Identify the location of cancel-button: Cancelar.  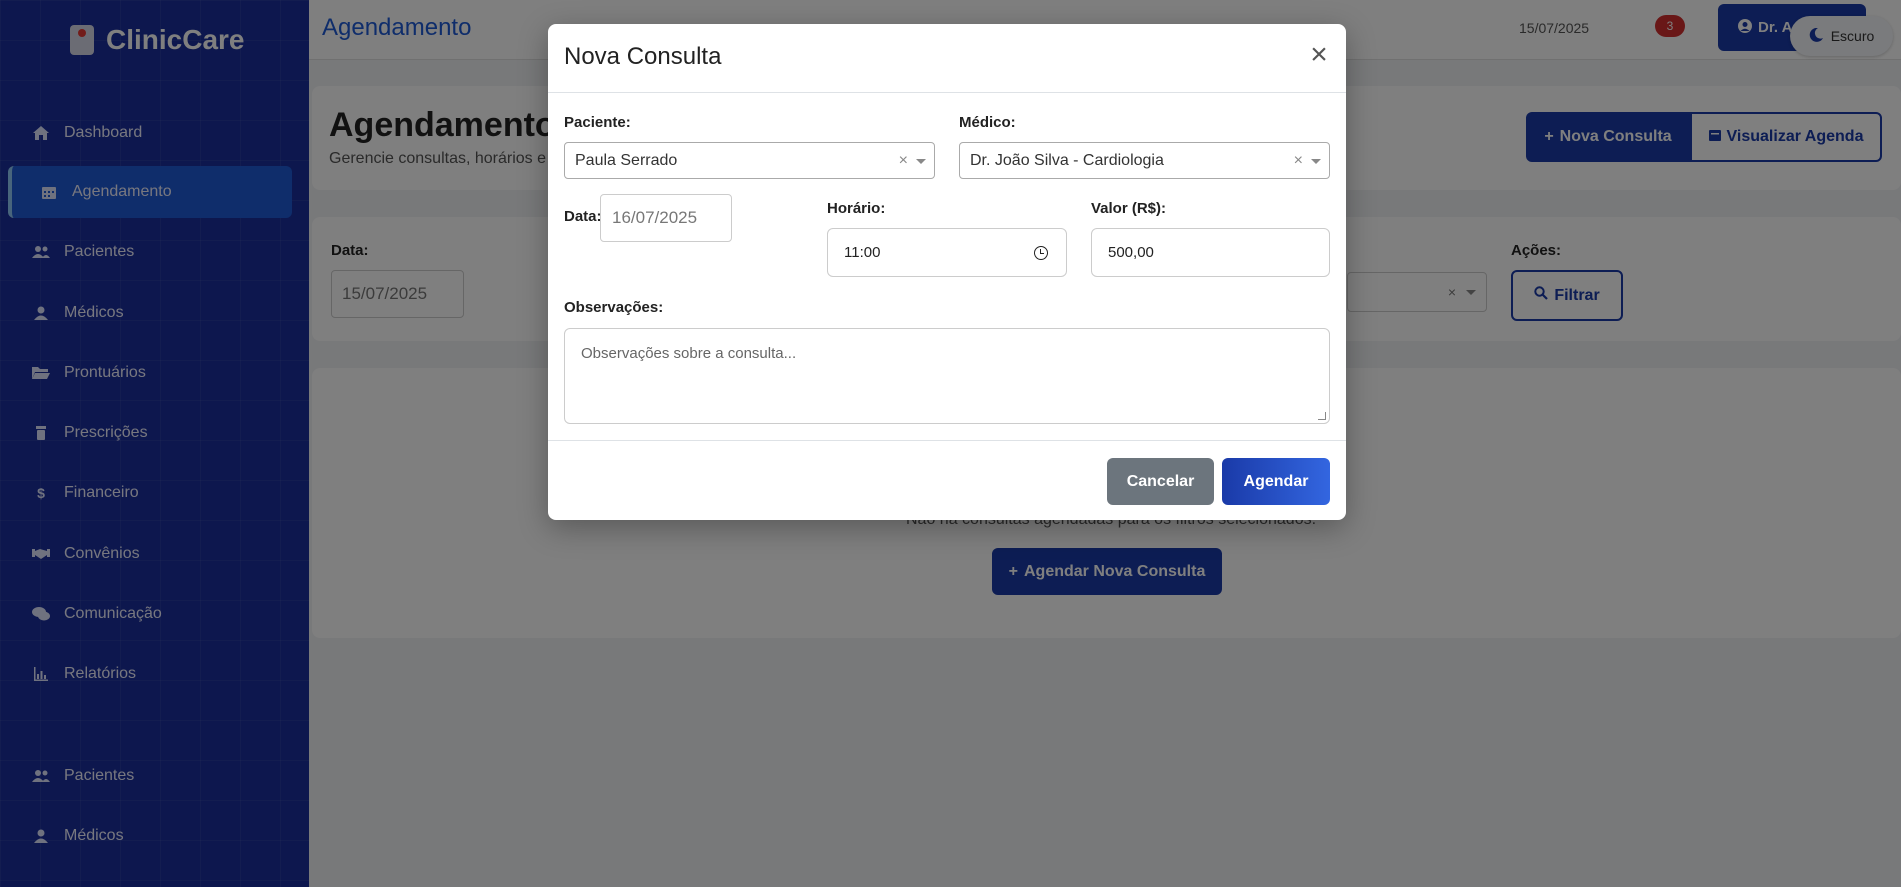
(1160, 481).